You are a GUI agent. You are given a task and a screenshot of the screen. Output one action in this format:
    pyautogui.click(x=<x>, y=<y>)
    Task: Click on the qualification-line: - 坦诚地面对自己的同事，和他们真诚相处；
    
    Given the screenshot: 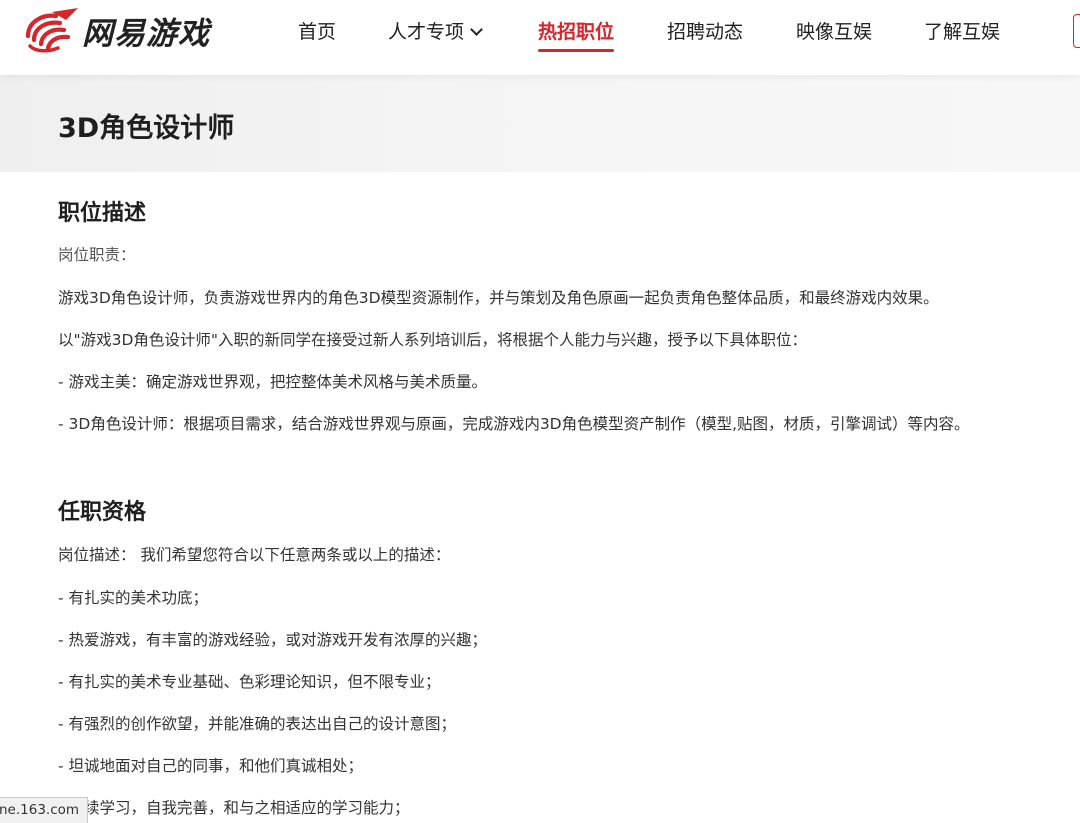 What is the action you would take?
    pyautogui.click(x=211, y=766)
    